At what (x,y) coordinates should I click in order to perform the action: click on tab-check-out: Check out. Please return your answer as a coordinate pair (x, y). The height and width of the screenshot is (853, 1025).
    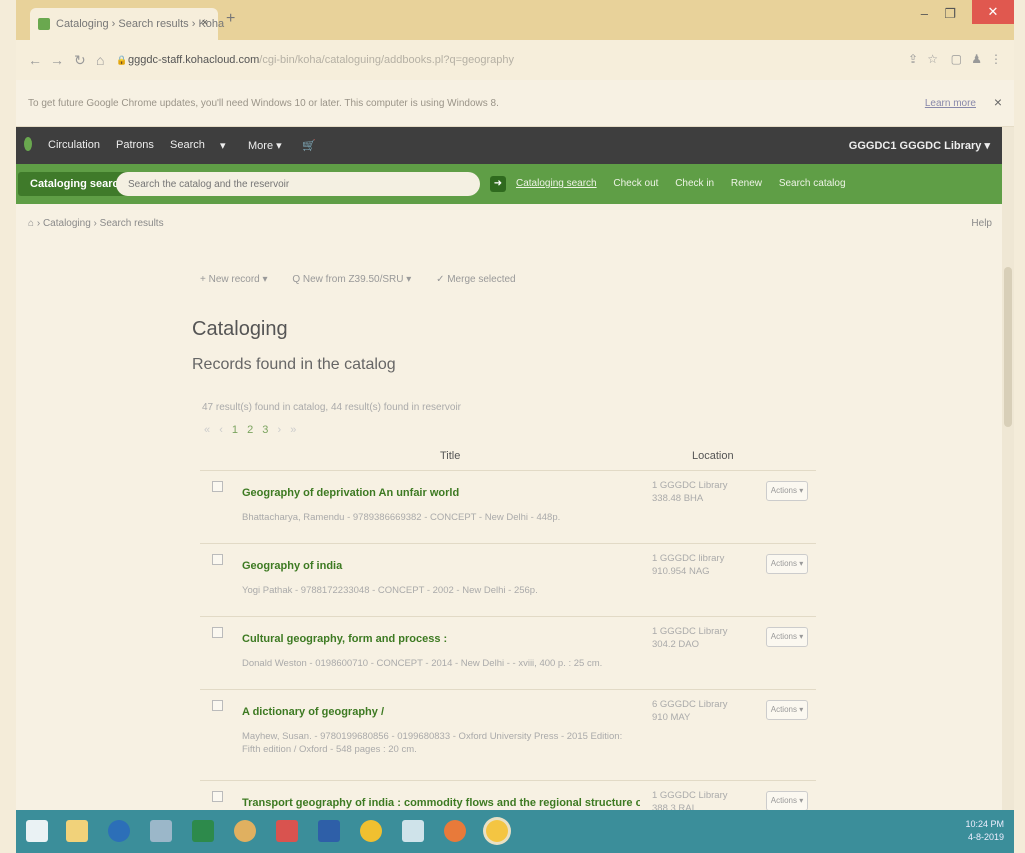
    Looking at the image, I should click on (635, 183).